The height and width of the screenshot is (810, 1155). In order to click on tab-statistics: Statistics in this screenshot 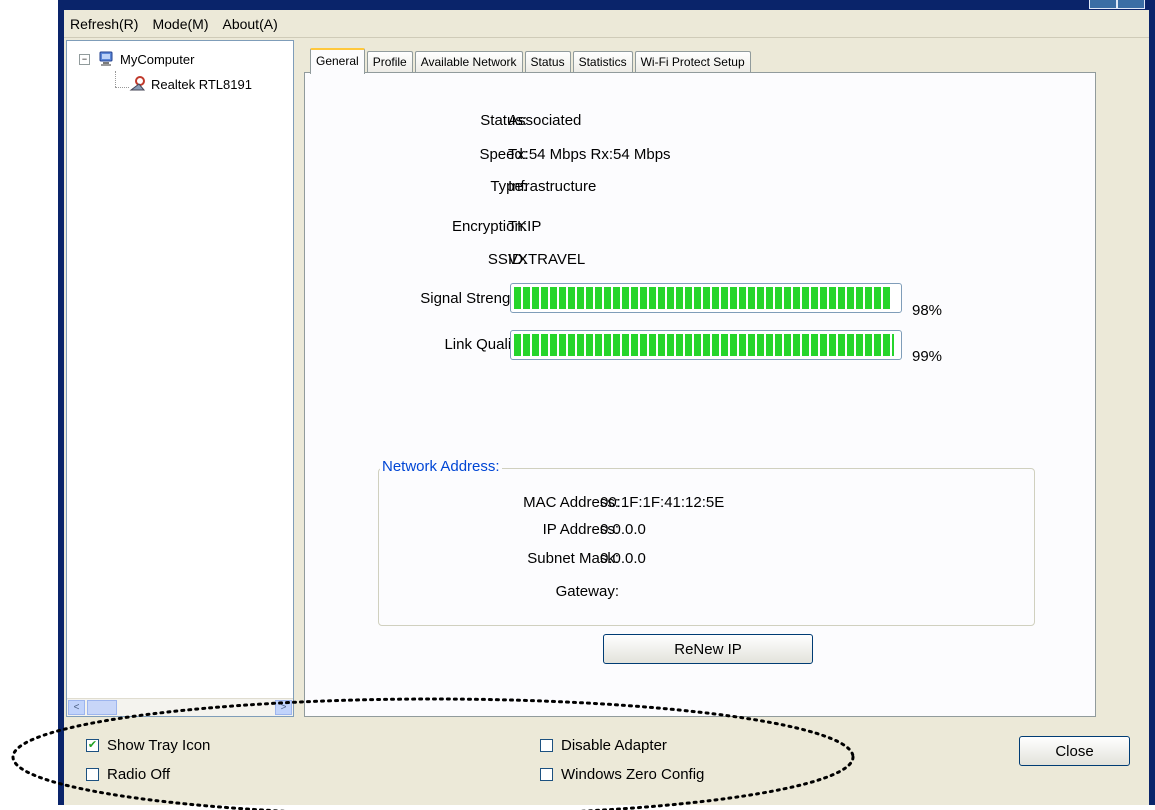, I will do `click(602, 62)`.